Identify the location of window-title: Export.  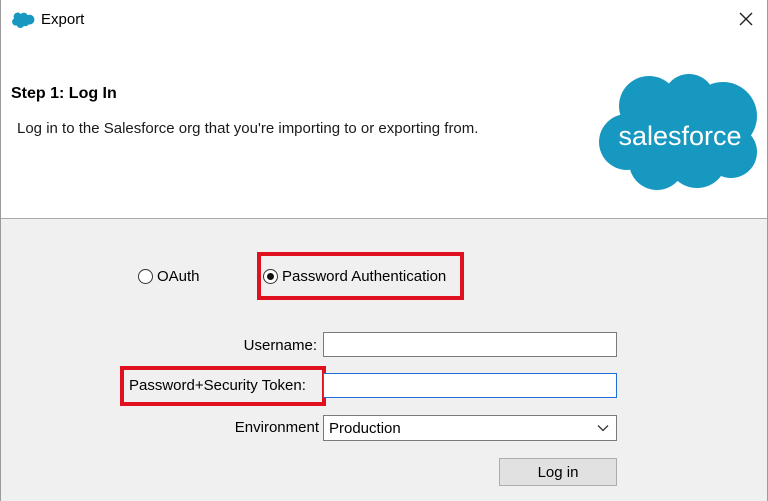
(63, 19).